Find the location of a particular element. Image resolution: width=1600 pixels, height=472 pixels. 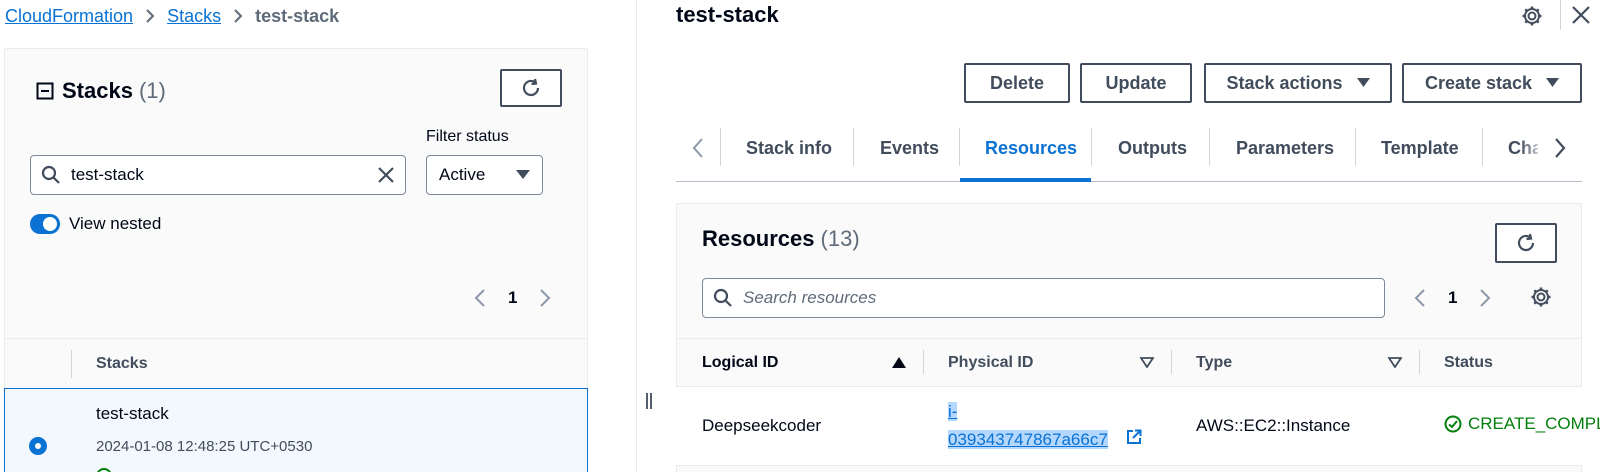

resource-type: AWS::EC2::Instance is located at coordinates (1273, 425).